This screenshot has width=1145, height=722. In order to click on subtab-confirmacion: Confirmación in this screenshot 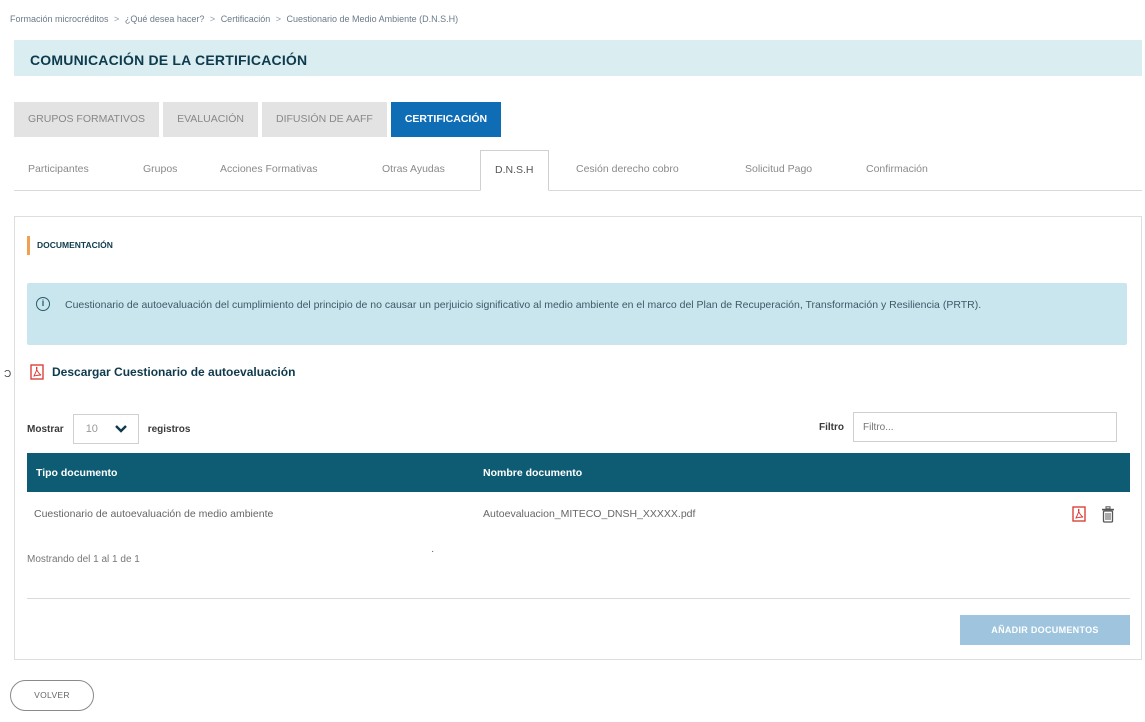, I will do `click(897, 170)`.